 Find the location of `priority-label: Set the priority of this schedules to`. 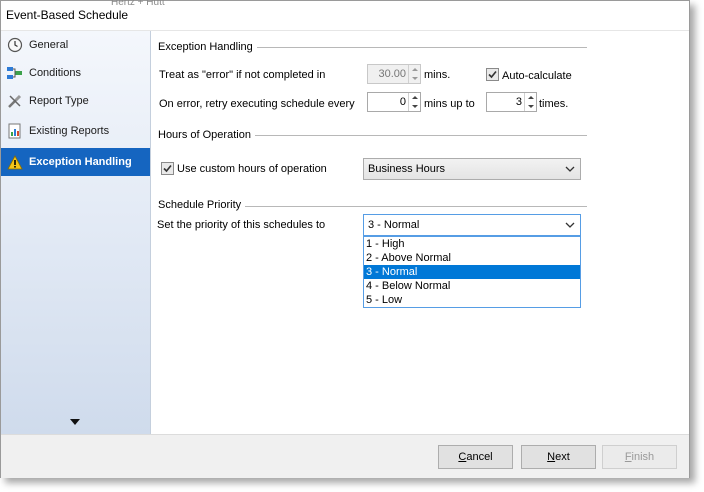

priority-label: Set the priority of this schedules to is located at coordinates (241, 225).